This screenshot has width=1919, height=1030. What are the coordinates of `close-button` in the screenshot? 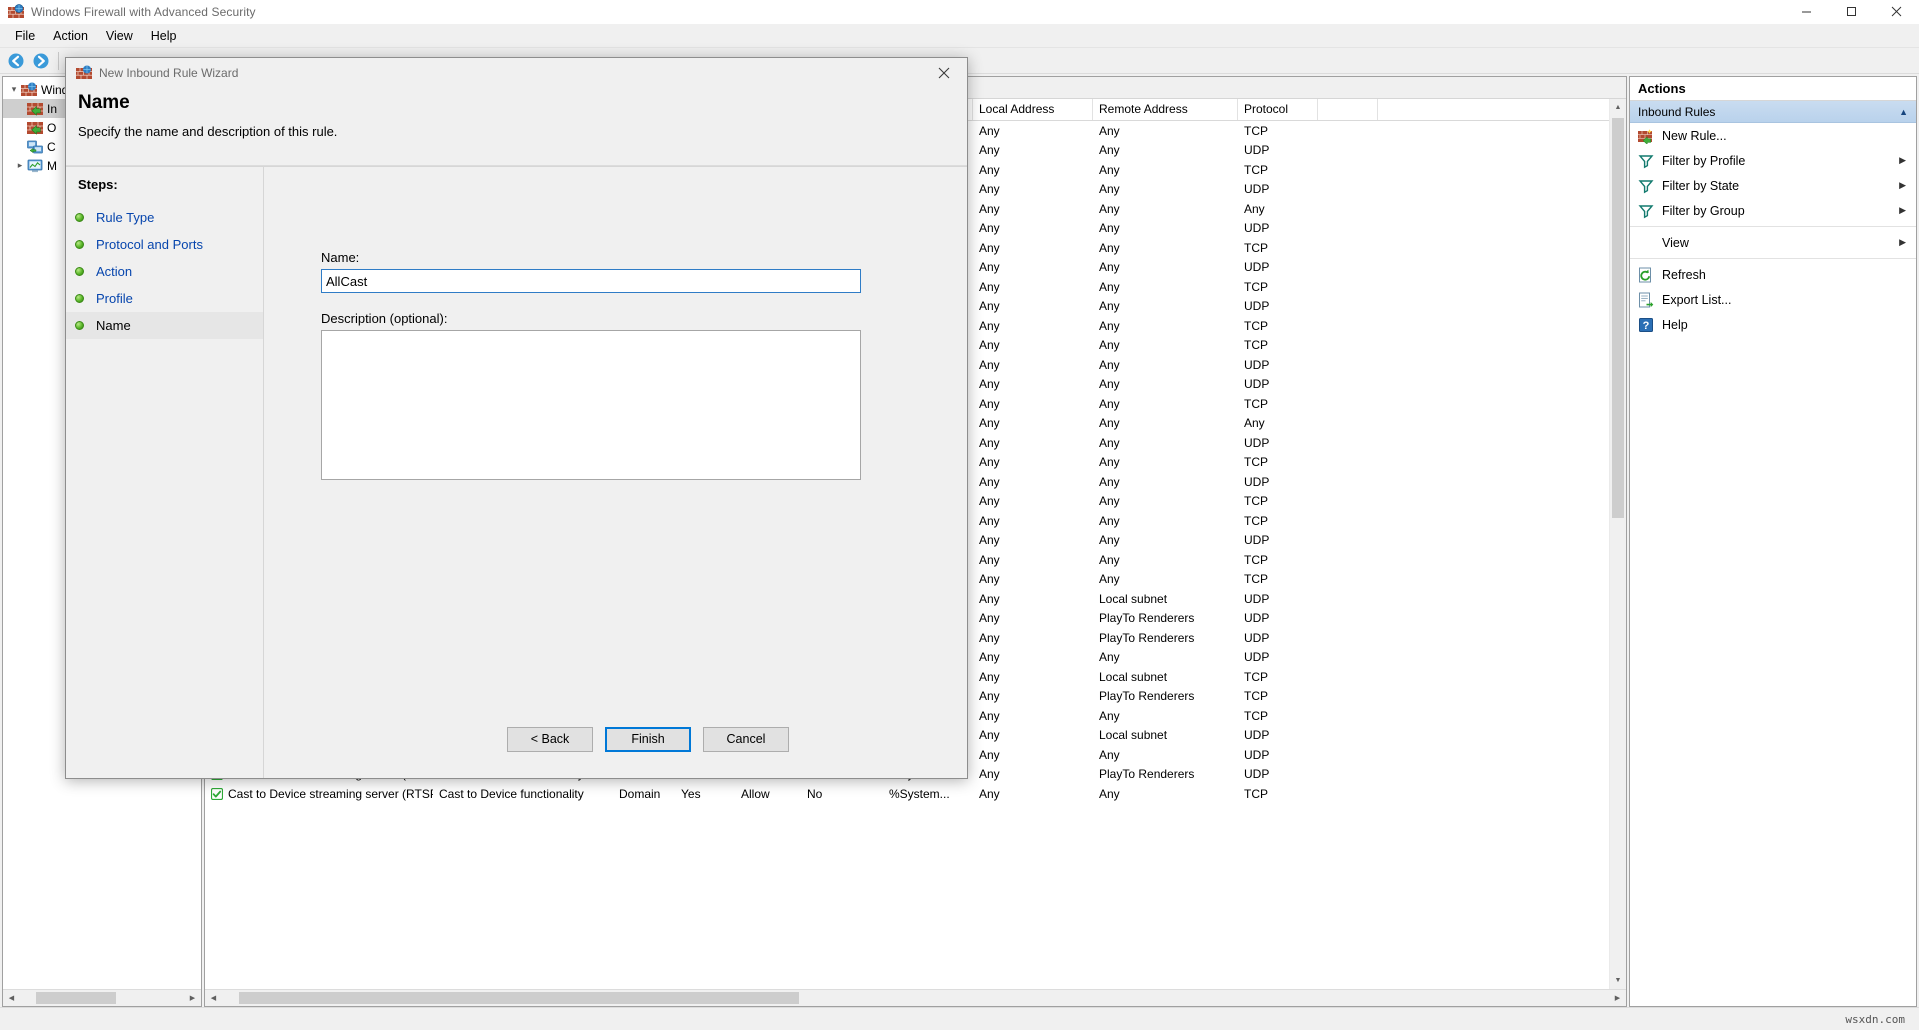 It's located at (1896, 12).